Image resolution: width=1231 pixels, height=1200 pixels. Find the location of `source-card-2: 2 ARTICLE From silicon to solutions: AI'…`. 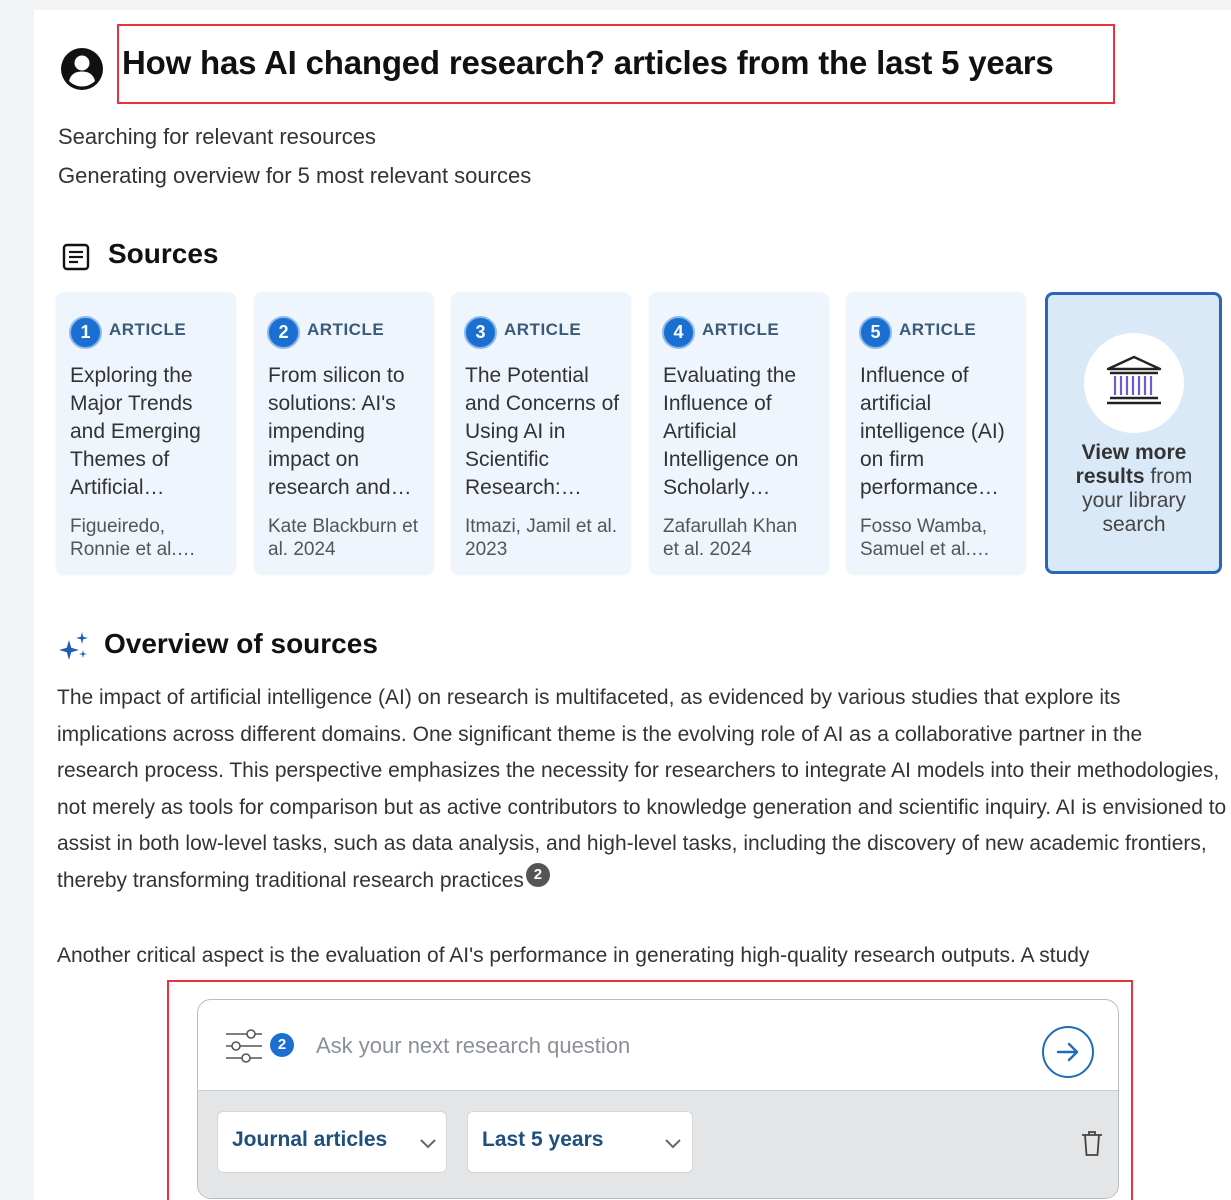

source-card-2: 2 ARTICLE From silicon to solutions: AI'… is located at coordinates (344, 433).